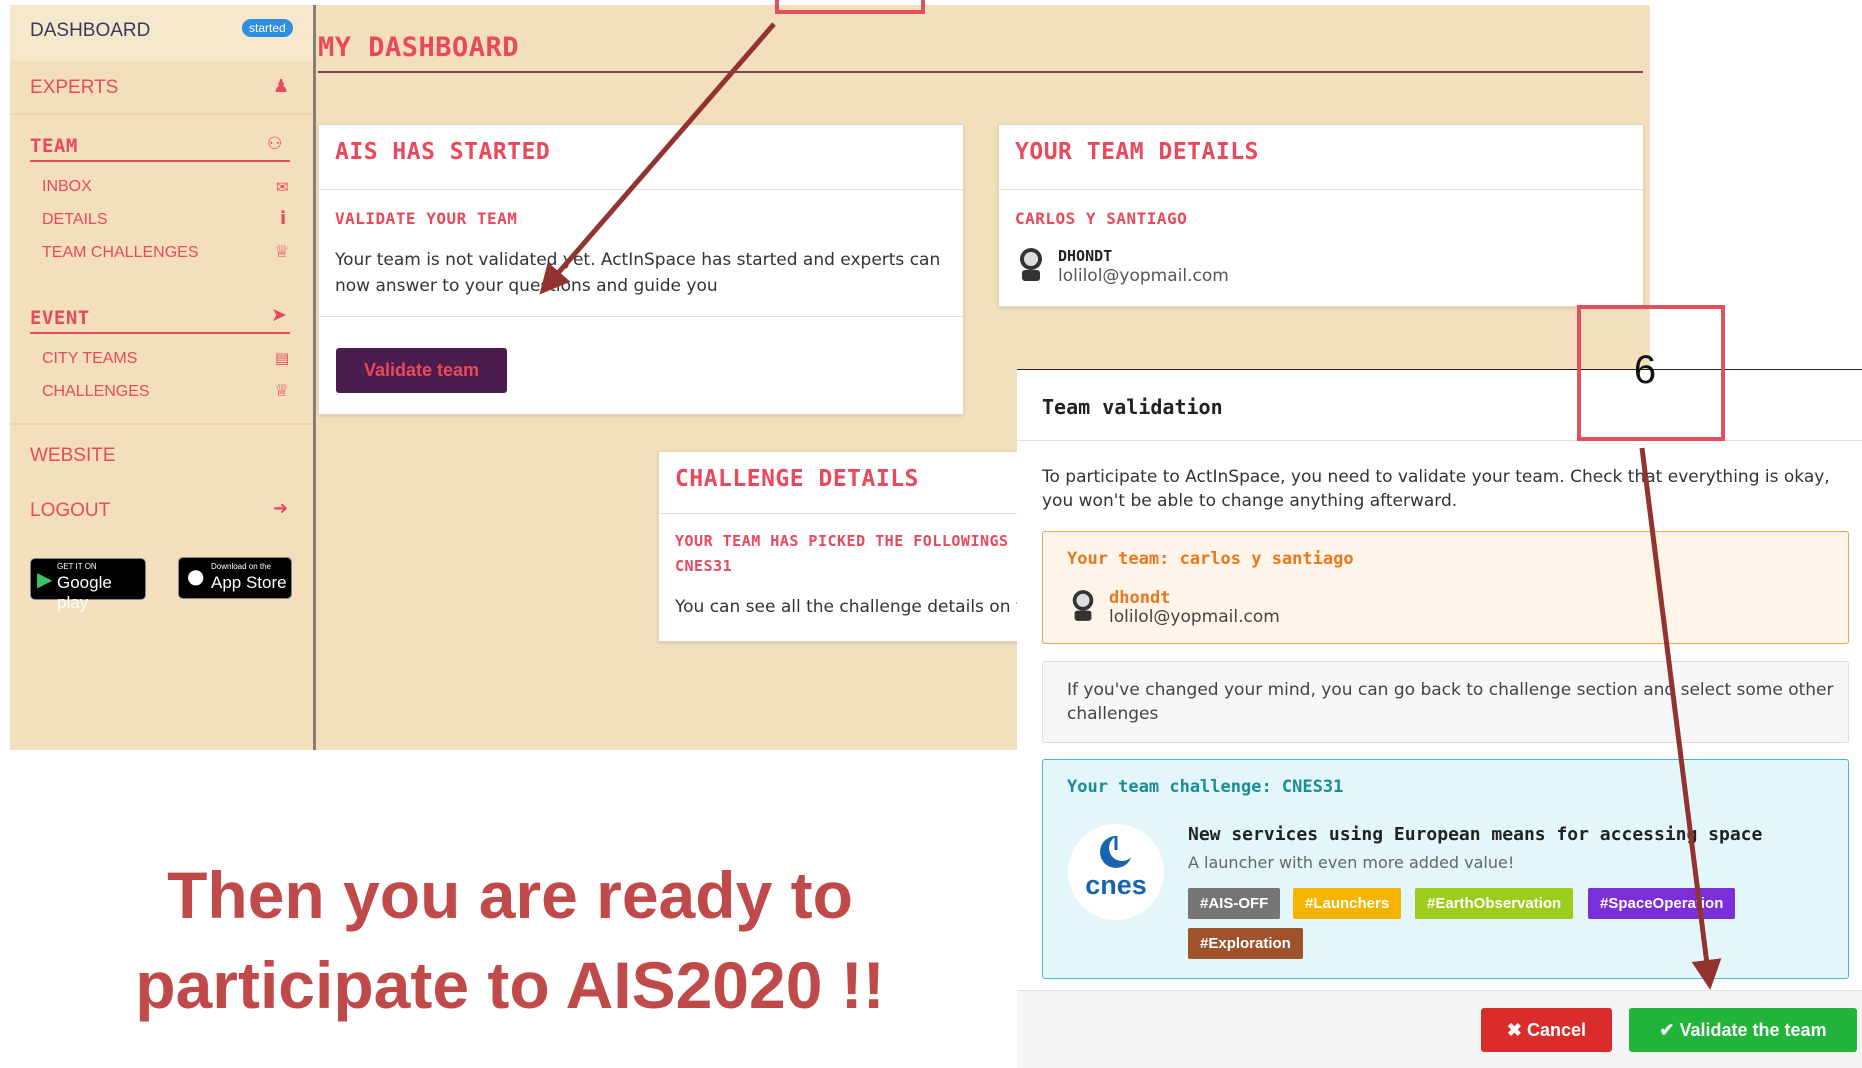  I want to click on arrow-to-validate-button, so click(1680, 718).